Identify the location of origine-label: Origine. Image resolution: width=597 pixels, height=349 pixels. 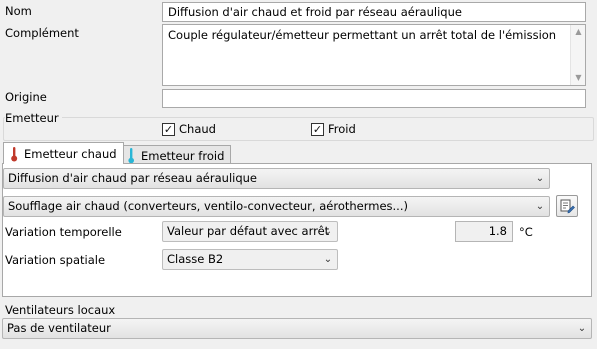
(26, 97).